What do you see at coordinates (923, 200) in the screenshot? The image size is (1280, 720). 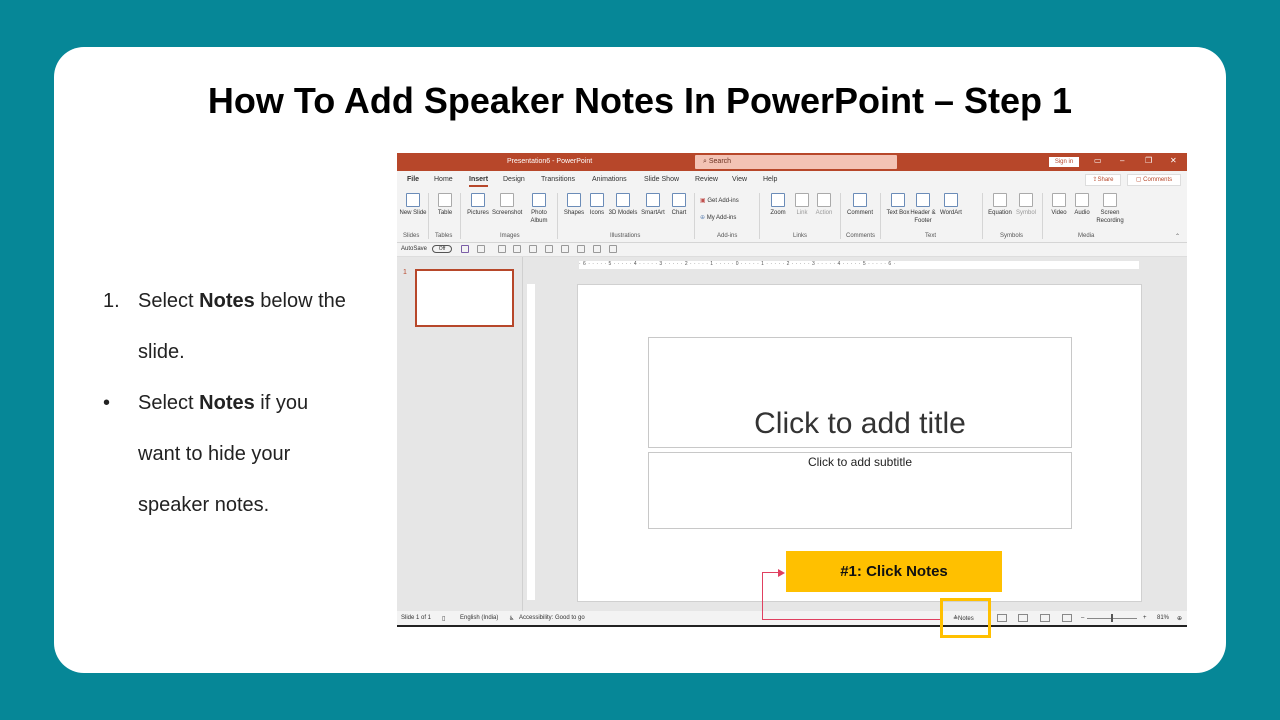 I see `header-footer-icon` at bounding box center [923, 200].